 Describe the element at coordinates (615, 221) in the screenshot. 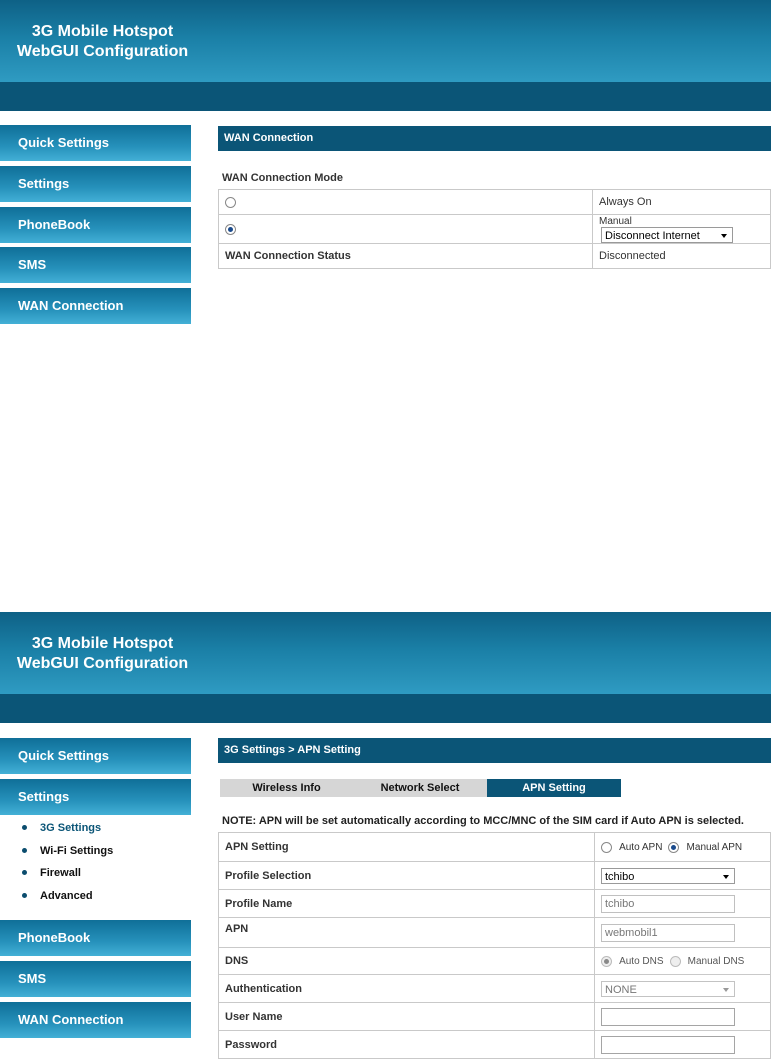

I see `manual-label: Manual` at that location.